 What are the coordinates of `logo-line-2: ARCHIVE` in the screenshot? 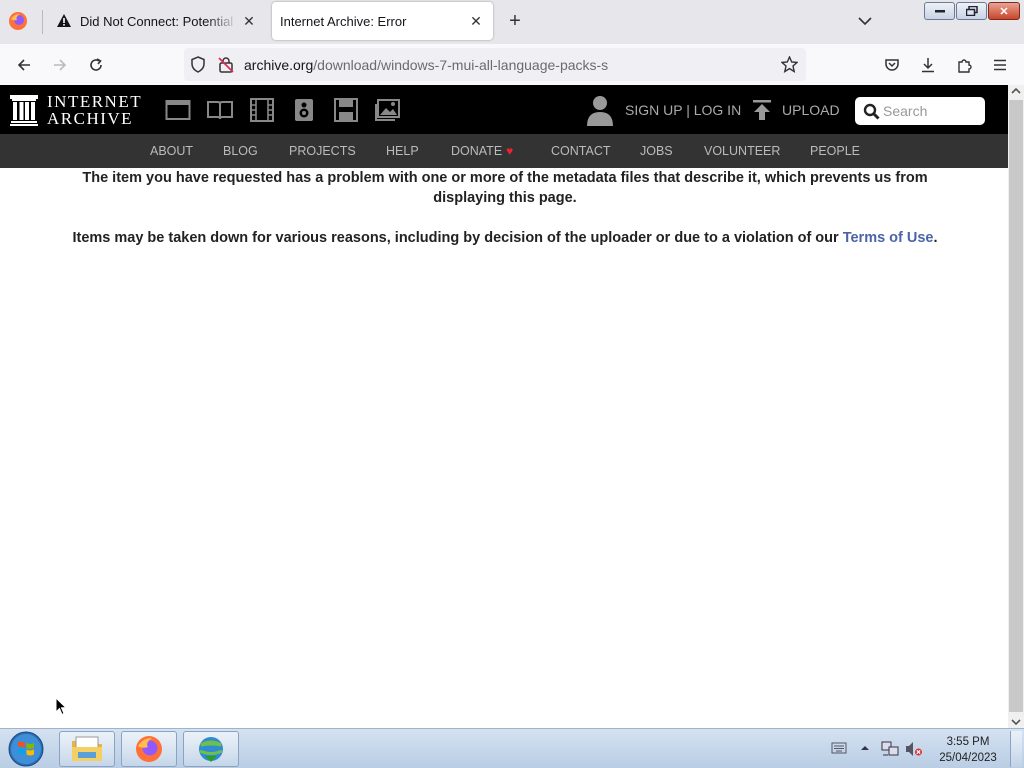 It's located at (90, 118).